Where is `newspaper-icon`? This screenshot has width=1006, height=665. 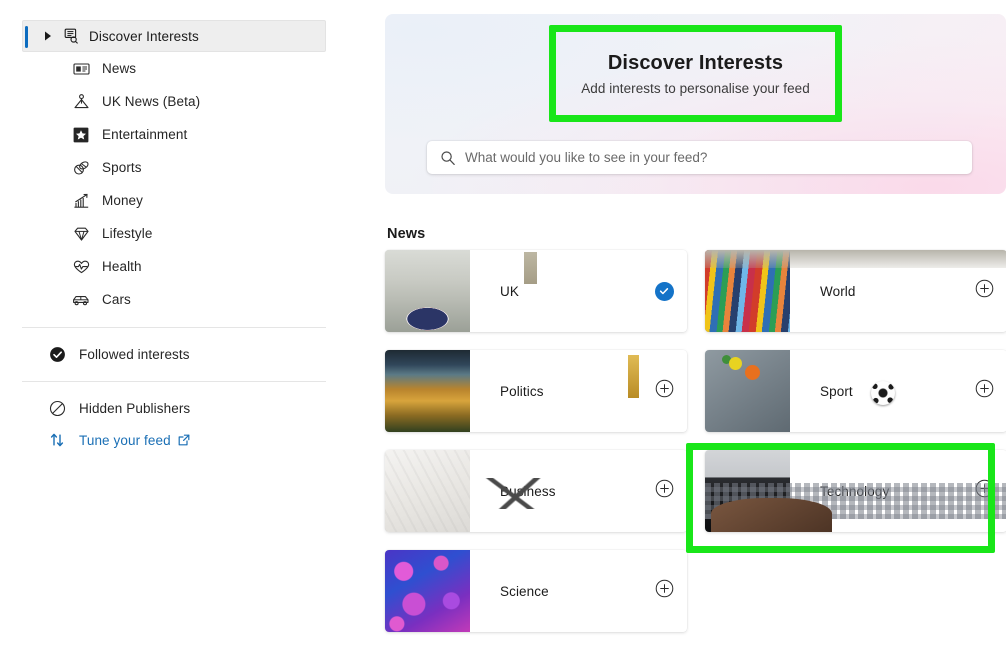
newspaper-icon is located at coordinates (81, 69).